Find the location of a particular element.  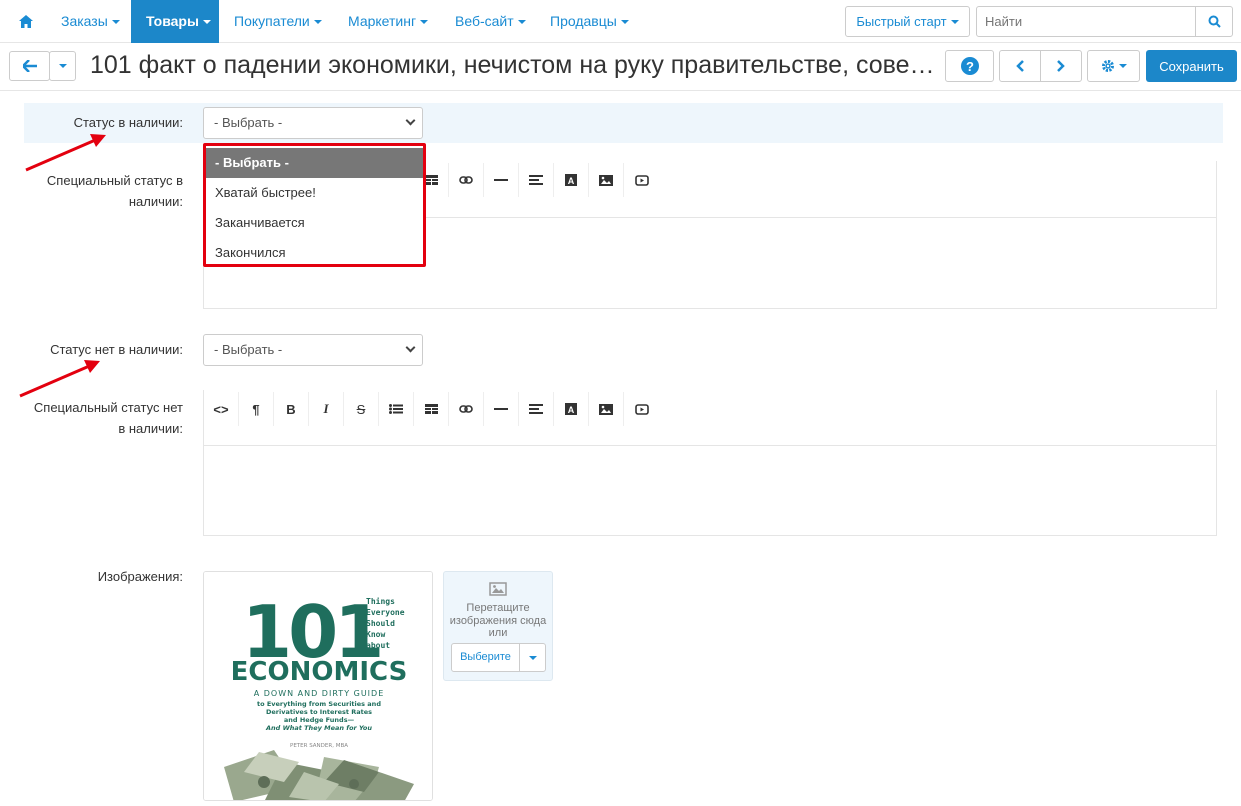

image-dropzone: Перетащите изображения сюда или Выберите is located at coordinates (498, 626).